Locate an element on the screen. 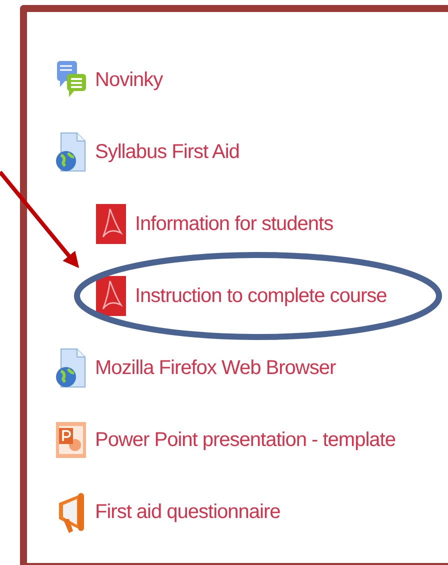 The image size is (448, 565). activity-link: Information for students is located at coordinates (234, 224).